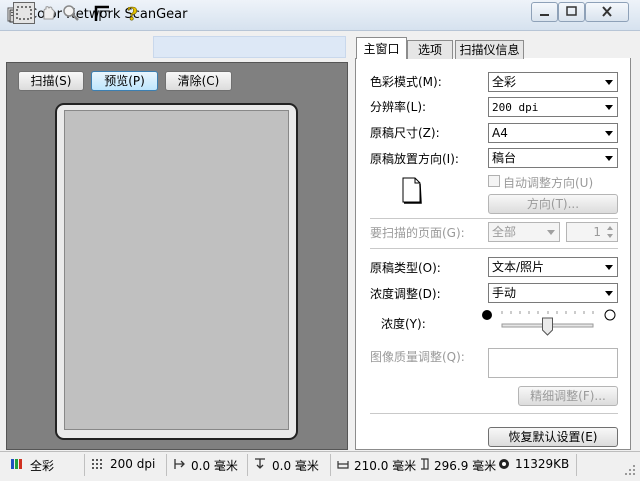 Image resolution: width=640 pixels, height=481 pixels. Describe the element at coordinates (610, 315) in the screenshot. I see `light-end-icon` at that location.